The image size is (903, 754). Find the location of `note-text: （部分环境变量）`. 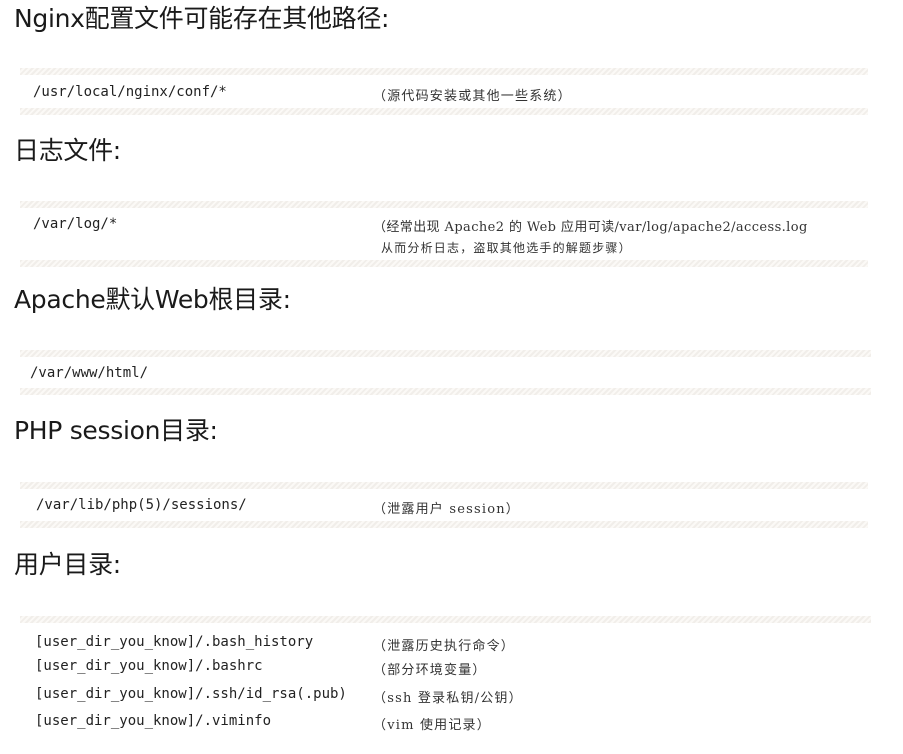

note-text: （部分环境变量） is located at coordinates (430, 670).